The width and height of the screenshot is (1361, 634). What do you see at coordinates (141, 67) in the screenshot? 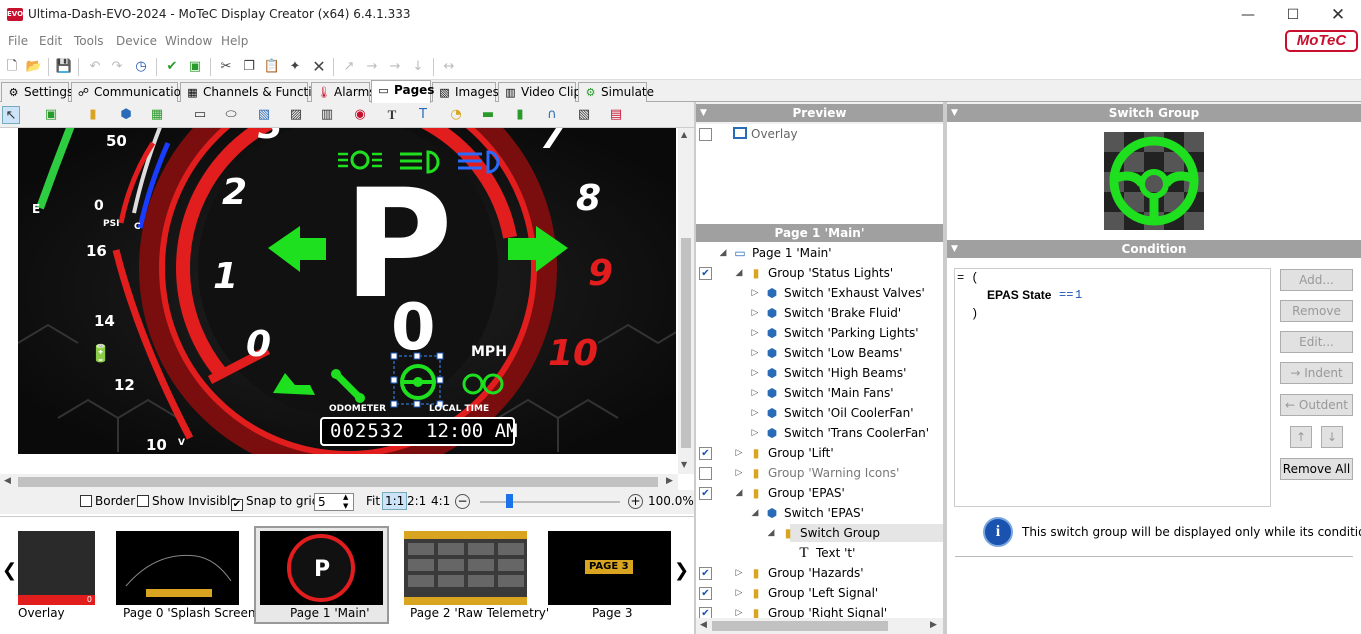
I see `history-icon: ◷` at bounding box center [141, 67].